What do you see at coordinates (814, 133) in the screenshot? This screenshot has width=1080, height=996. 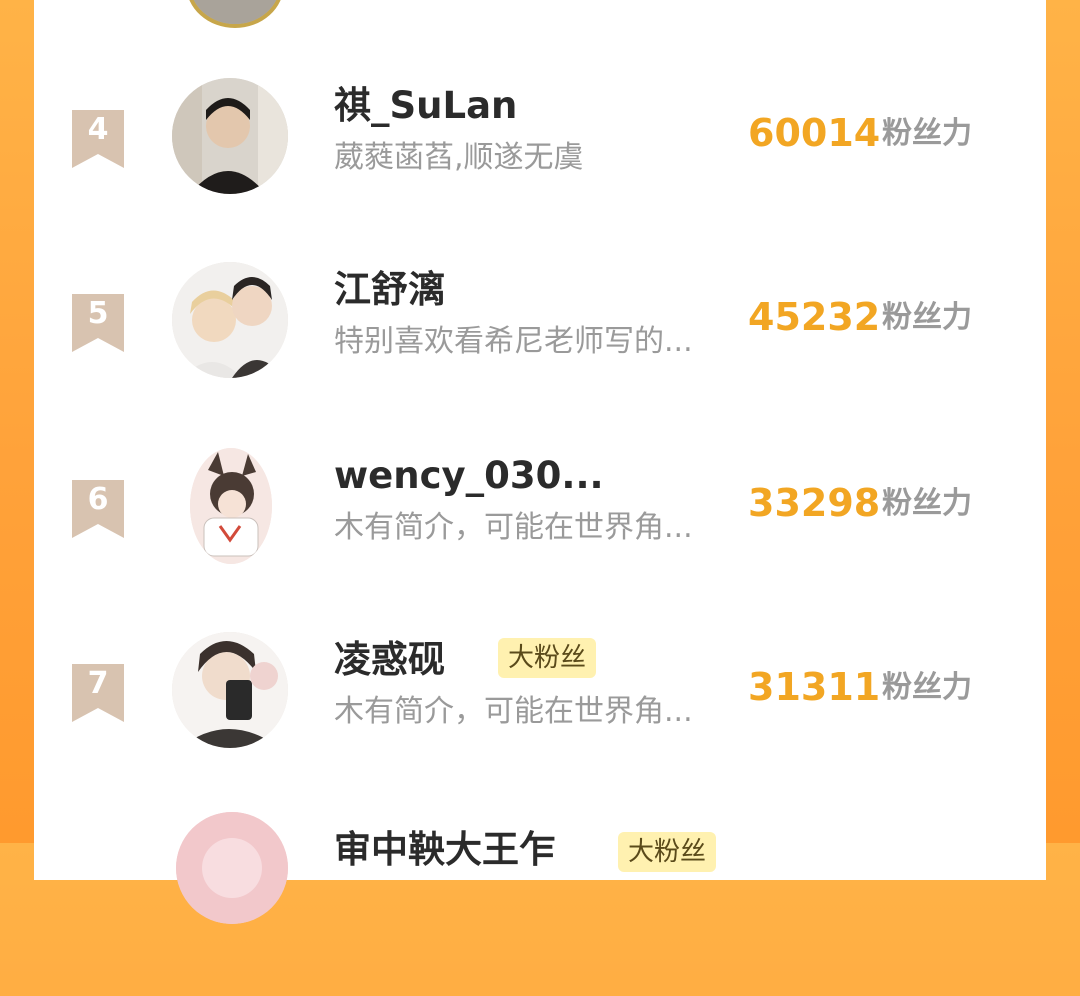 I see `fan-power-score: 60014` at bounding box center [814, 133].